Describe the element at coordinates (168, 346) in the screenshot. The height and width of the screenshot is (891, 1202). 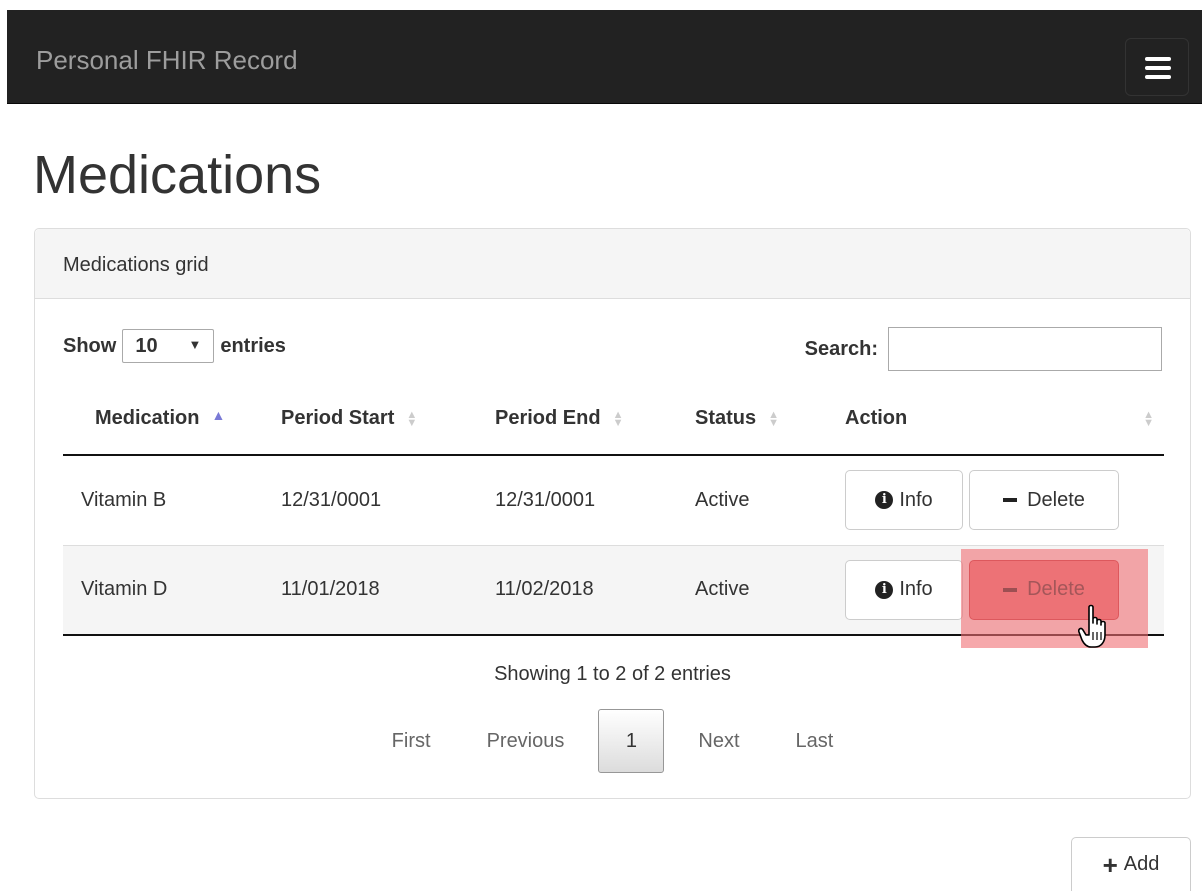
I see `entries-select: 10 ▼` at that location.